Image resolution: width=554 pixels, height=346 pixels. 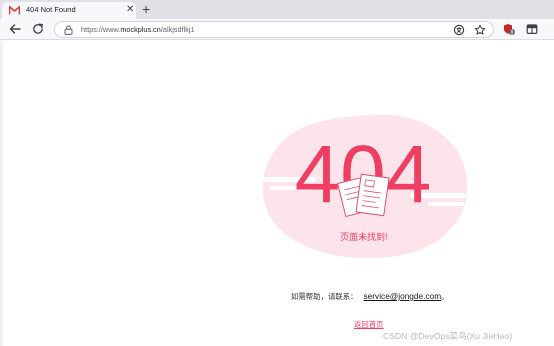 What do you see at coordinates (277, 9) in the screenshot?
I see `tab-strip: 404 Not Found ✕ +` at bounding box center [277, 9].